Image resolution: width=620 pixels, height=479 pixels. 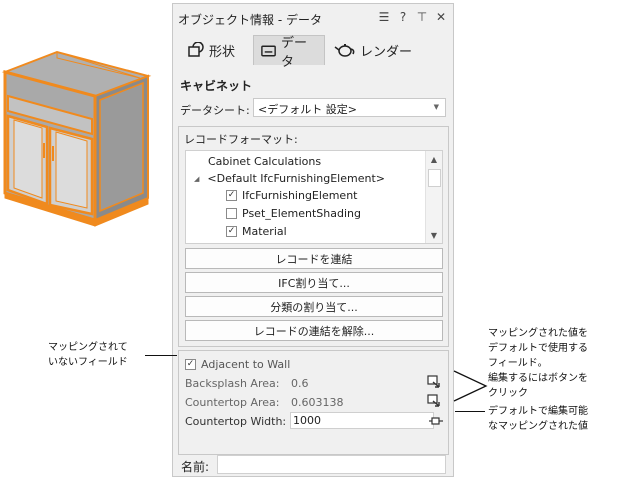 I want to click on countertop-width-row: Countertop Width: 1000, so click(x=315, y=421).